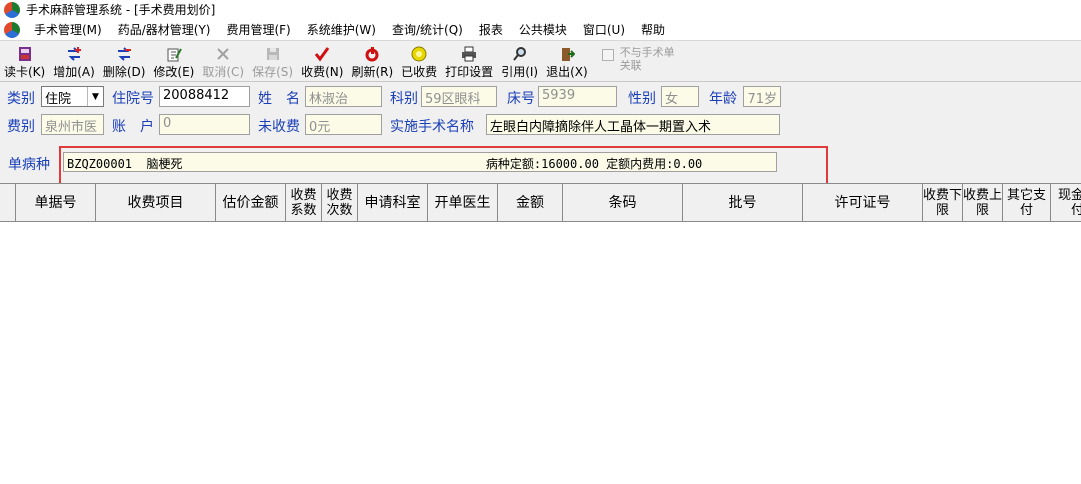 The image size is (1081, 484). What do you see at coordinates (863, 203) in the screenshot?
I see `col-license-no: 许可证号` at bounding box center [863, 203].